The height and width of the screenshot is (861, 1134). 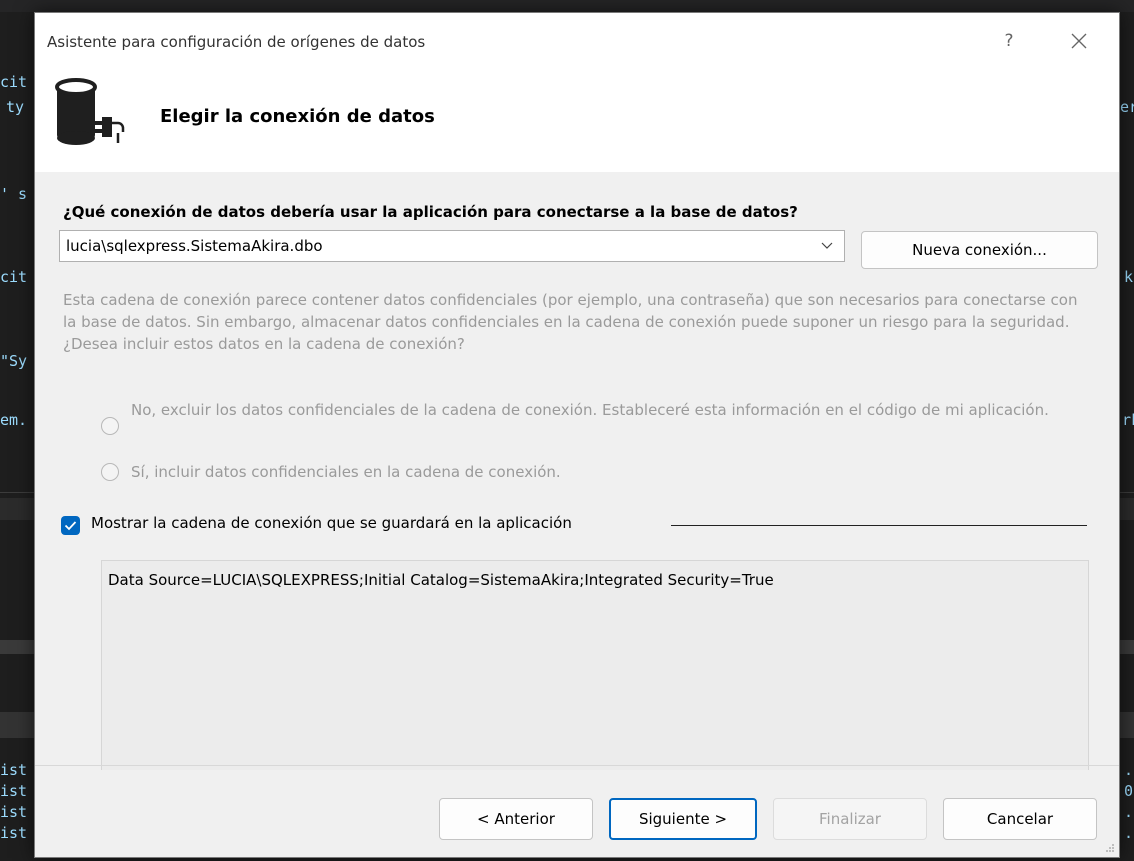 I want to click on resize-grip-icon, so click(x=1110, y=848).